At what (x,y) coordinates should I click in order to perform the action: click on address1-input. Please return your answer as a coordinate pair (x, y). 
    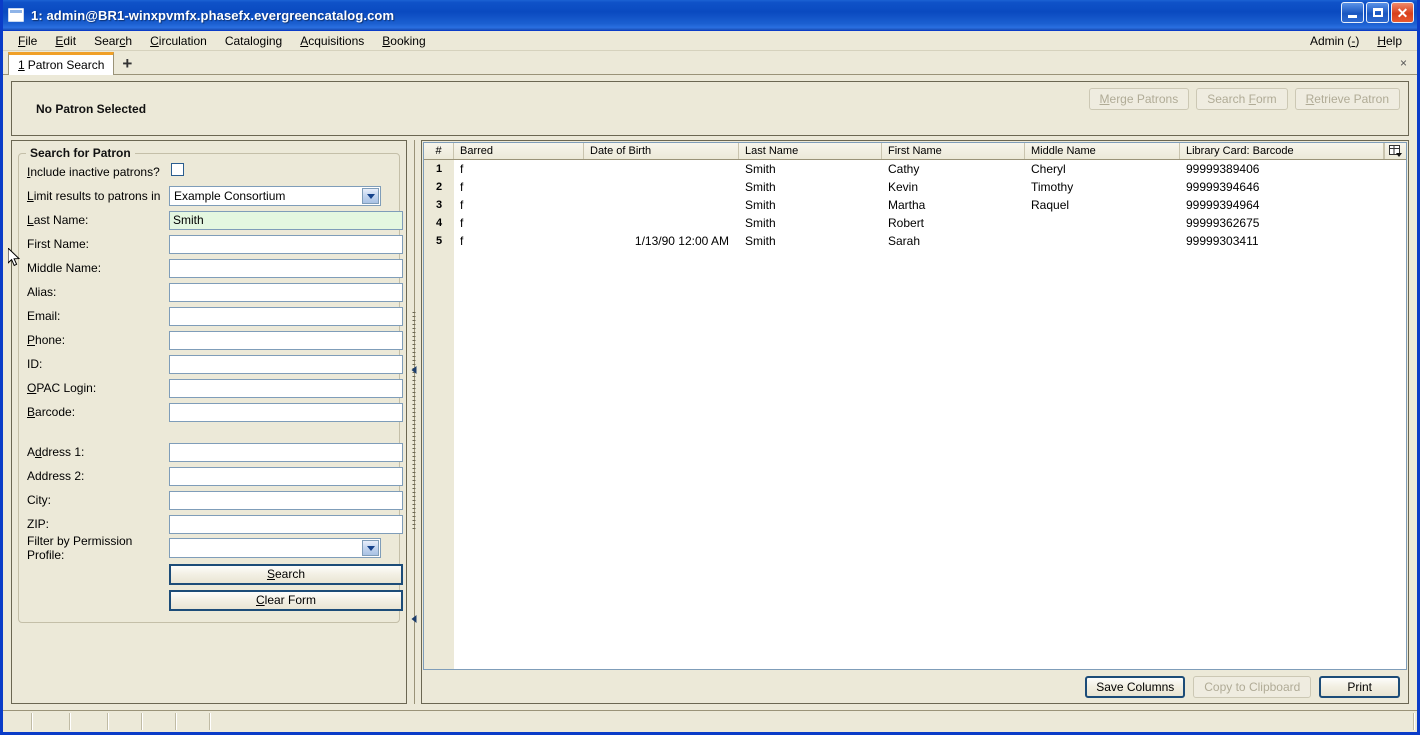
    Looking at the image, I should click on (286, 452).